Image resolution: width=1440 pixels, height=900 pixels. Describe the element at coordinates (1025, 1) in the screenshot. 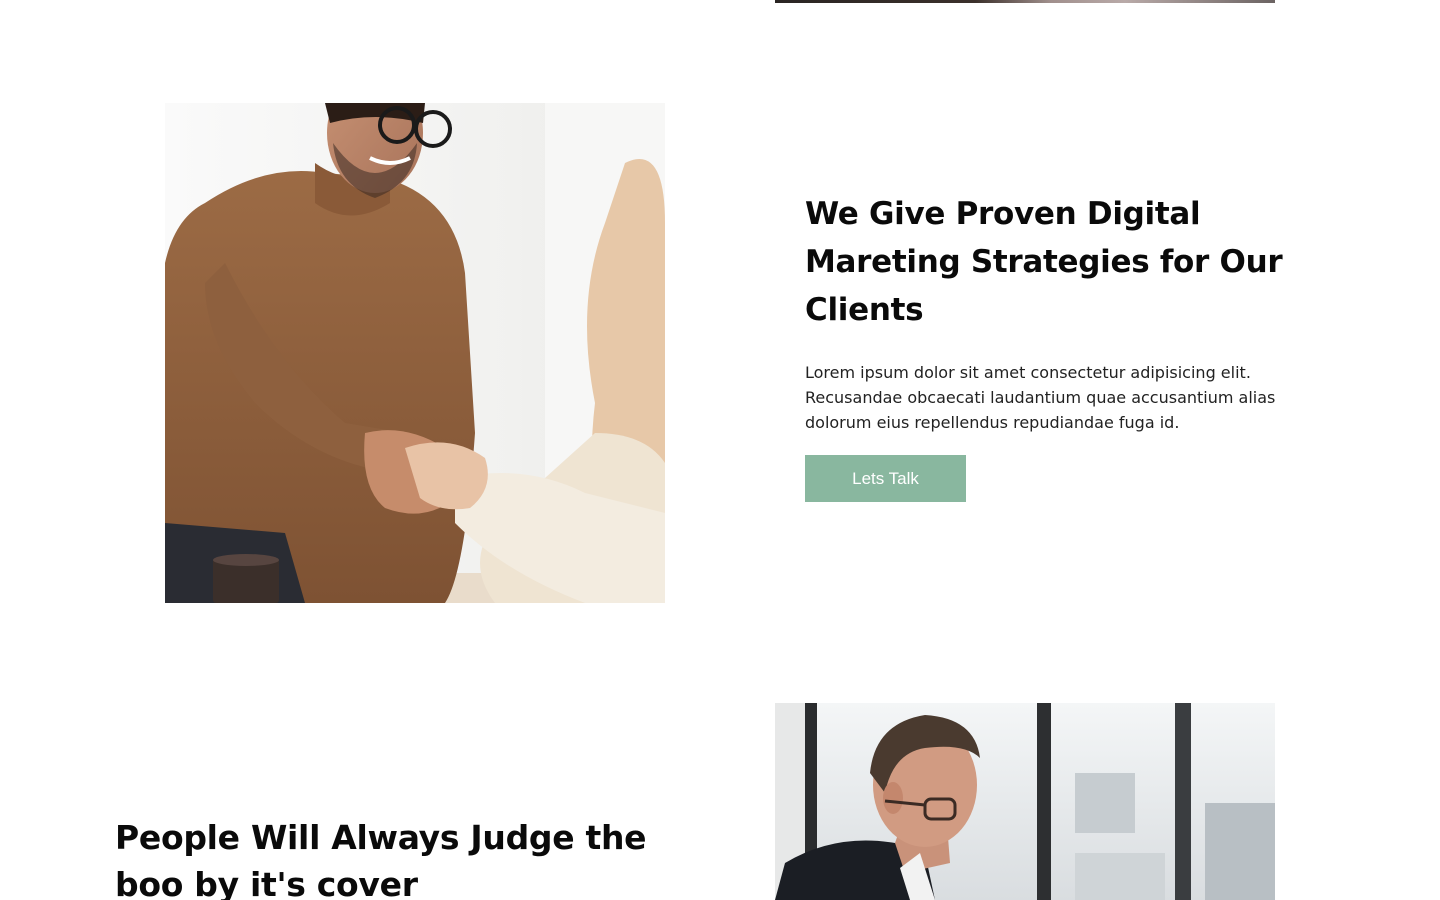

I see `previous-section-image-edge` at that location.